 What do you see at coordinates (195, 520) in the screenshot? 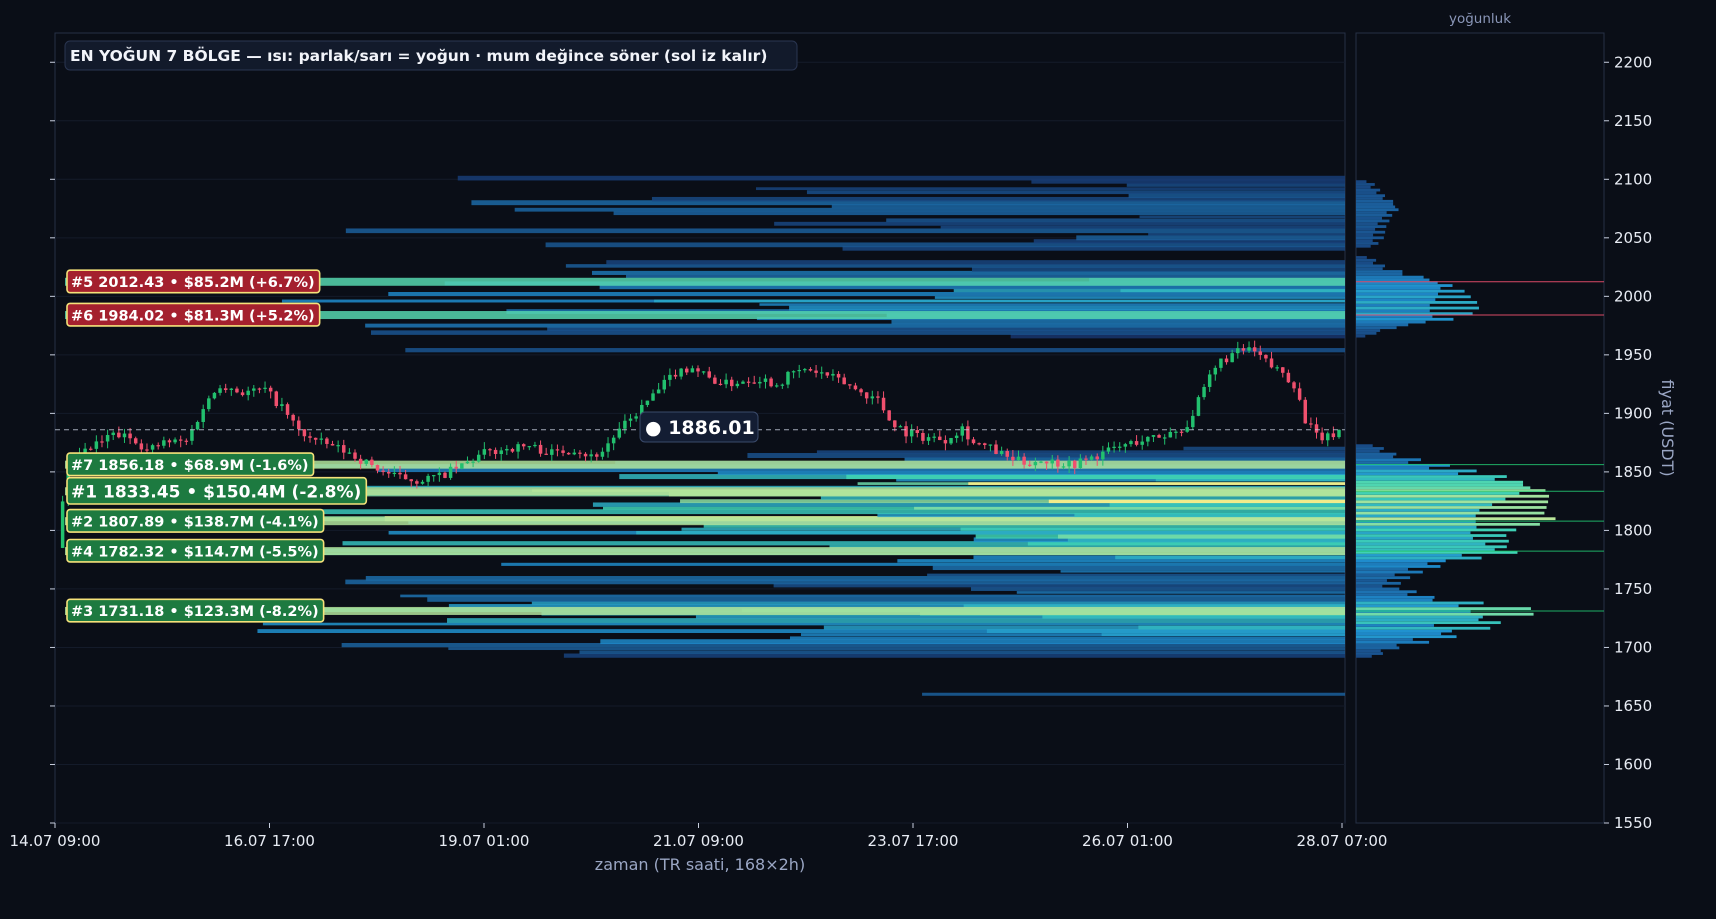
I see `zone-label-2: #2 1807.89 • $138.7M (-4.1%)` at bounding box center [195, 520].